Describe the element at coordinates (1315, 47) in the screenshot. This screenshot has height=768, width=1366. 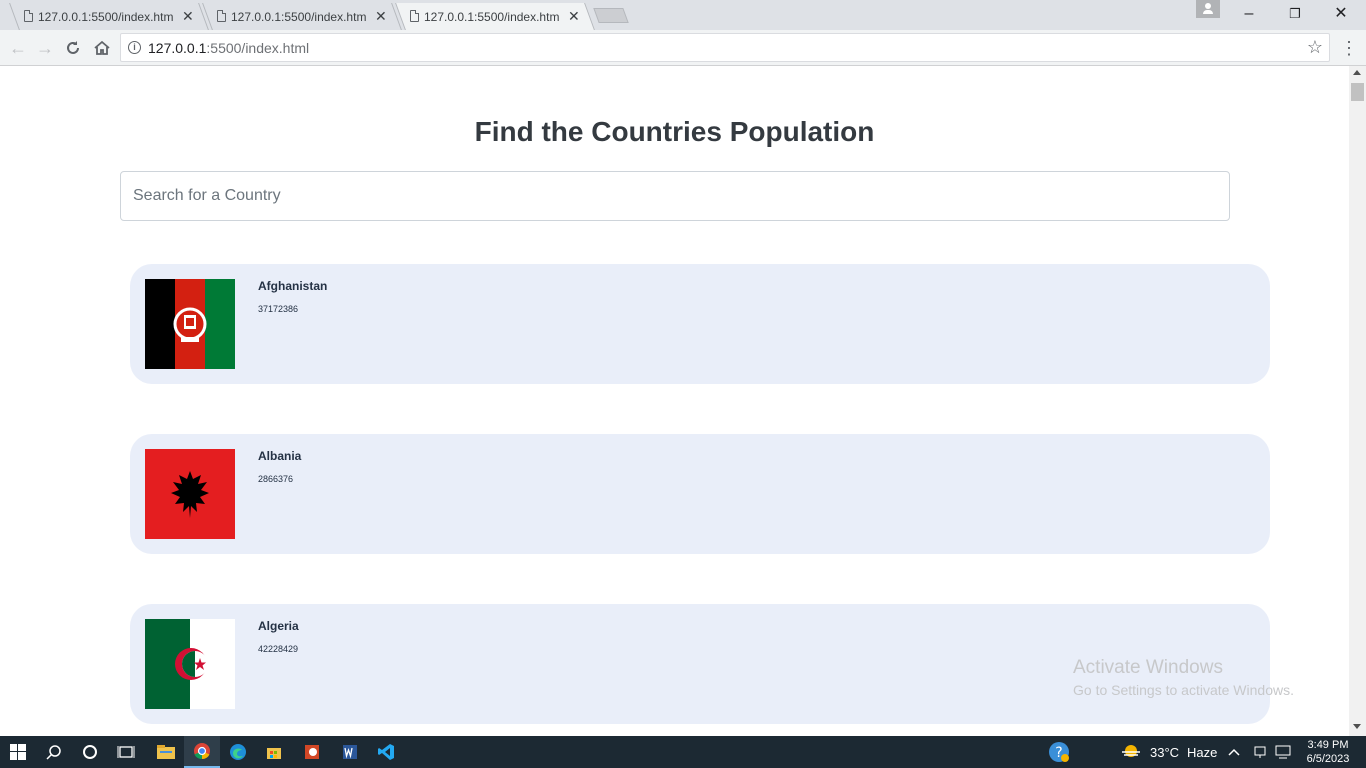
I see `bookmark-star-icon: ☆` at that location.